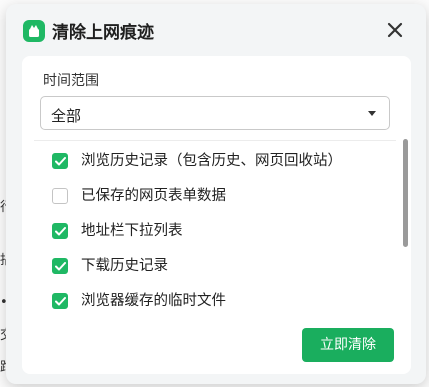 This screenshot has height=387, width=429. I want to click on time-range-label: 时间范围, so click(71, 81).